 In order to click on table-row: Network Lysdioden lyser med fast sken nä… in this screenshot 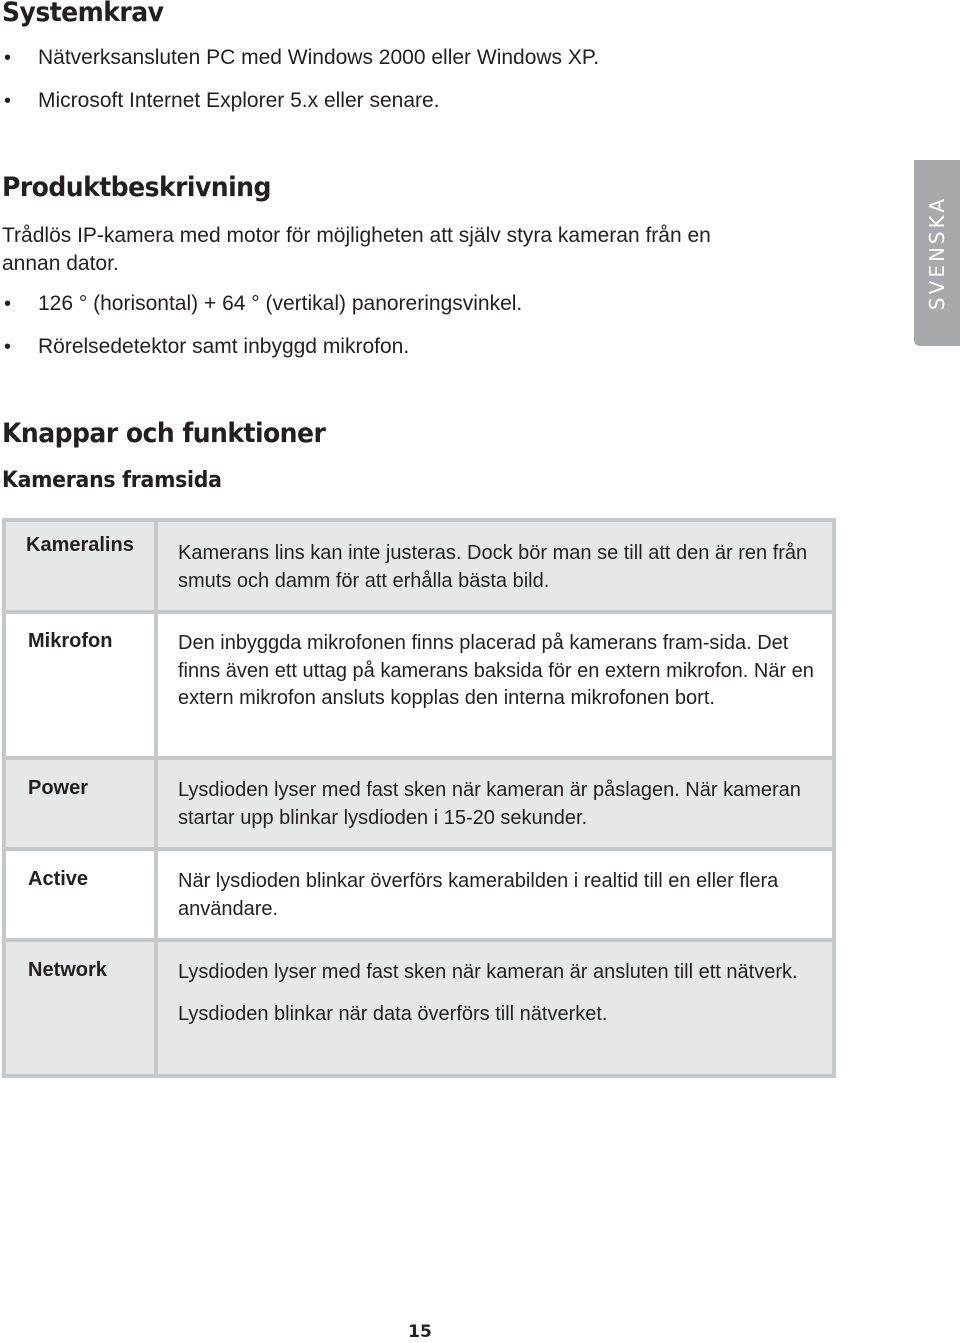, I will do `click(419, 1010)`.